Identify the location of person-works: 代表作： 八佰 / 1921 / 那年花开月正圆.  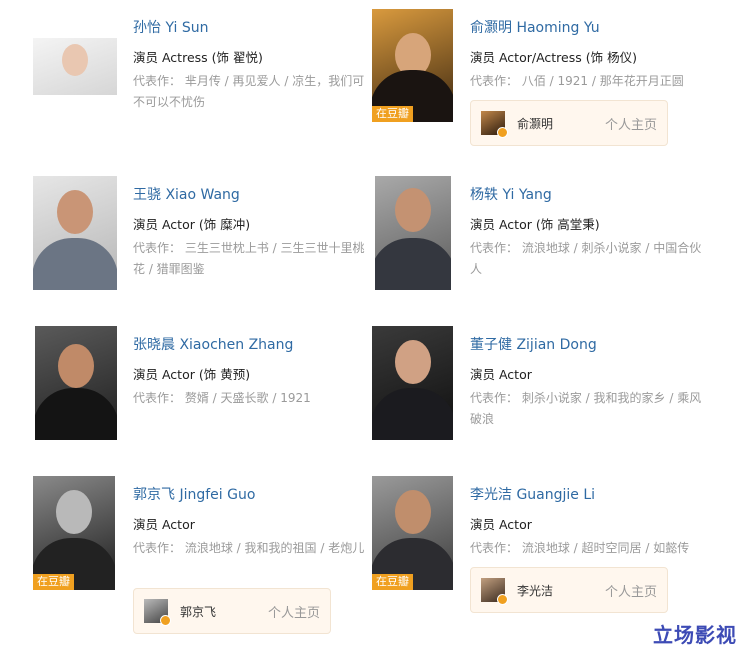
(590, 81).